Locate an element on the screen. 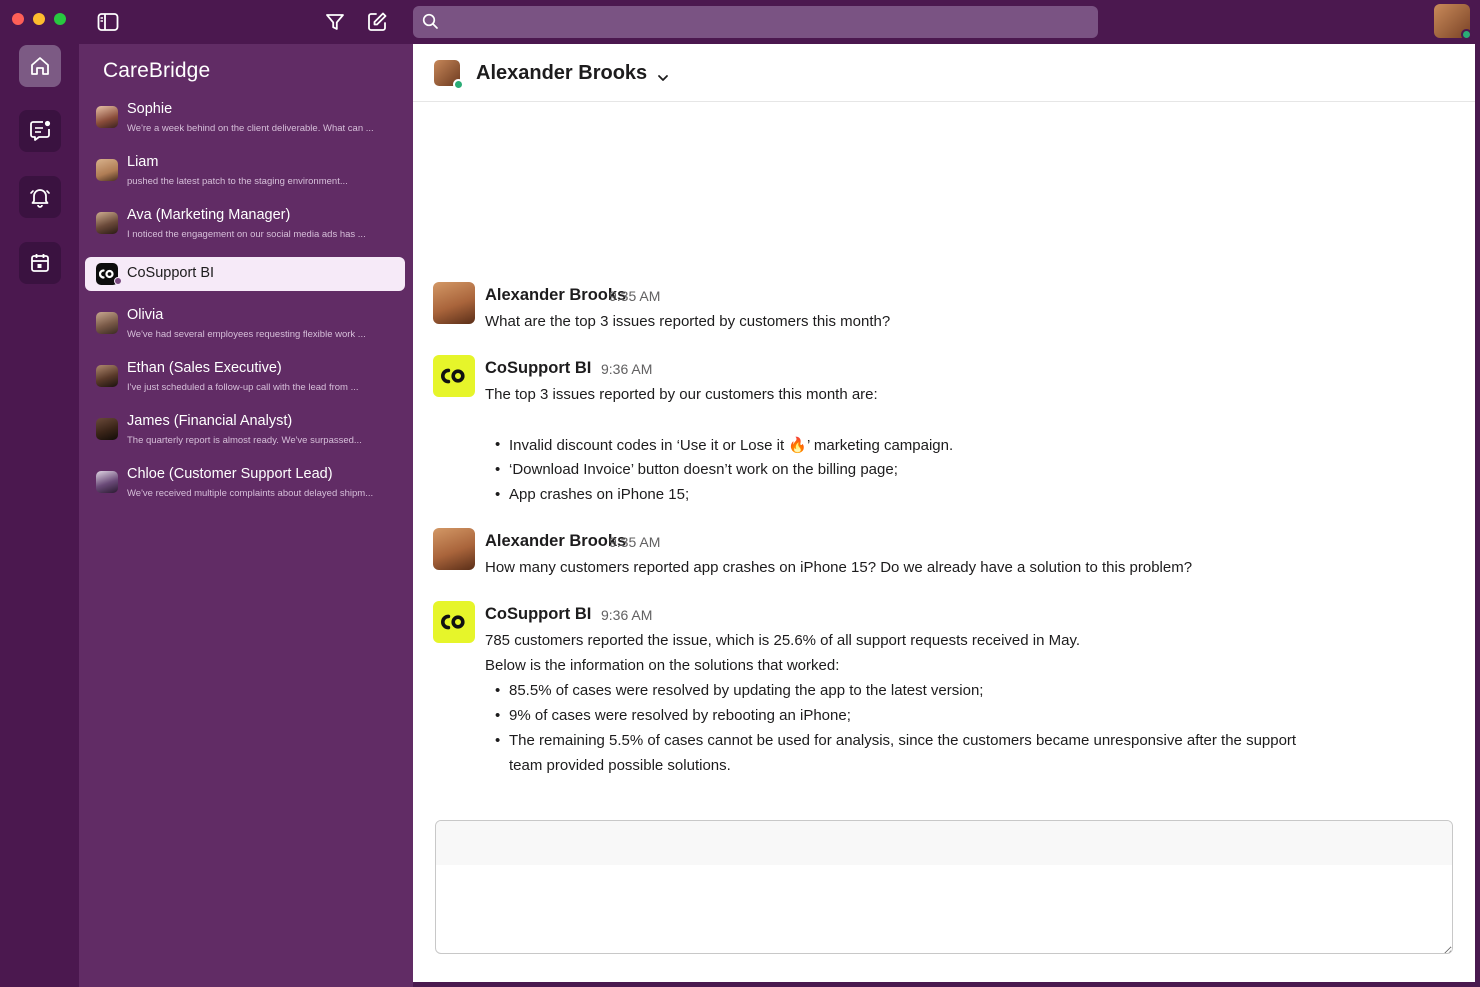 This screenshot has height=987, width=1480. minimize-window-button is located at coordinates (39, 19).